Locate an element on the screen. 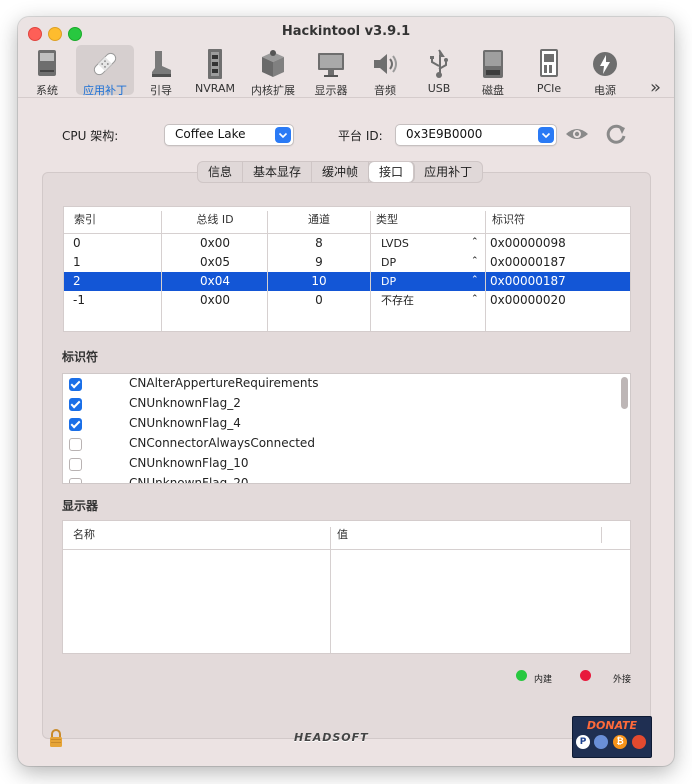 Image resolution: width=692 pixels, height=784 pixels. flag-label: CNUnknownFlag_4 is located at coordinates (185, 423).